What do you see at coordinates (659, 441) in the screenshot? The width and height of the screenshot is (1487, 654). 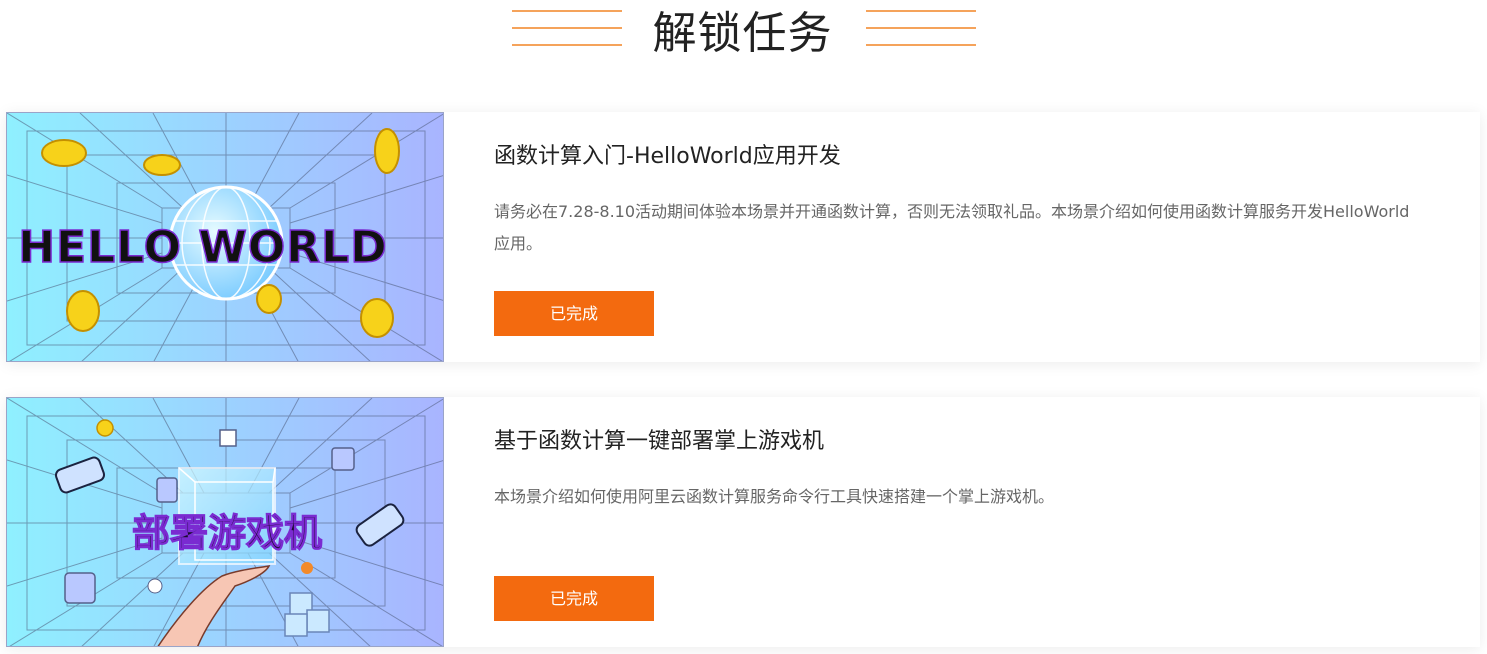 I see `task-title: 基于函数计算一键部署掌上游戏机` at bounding box center [659, 441].